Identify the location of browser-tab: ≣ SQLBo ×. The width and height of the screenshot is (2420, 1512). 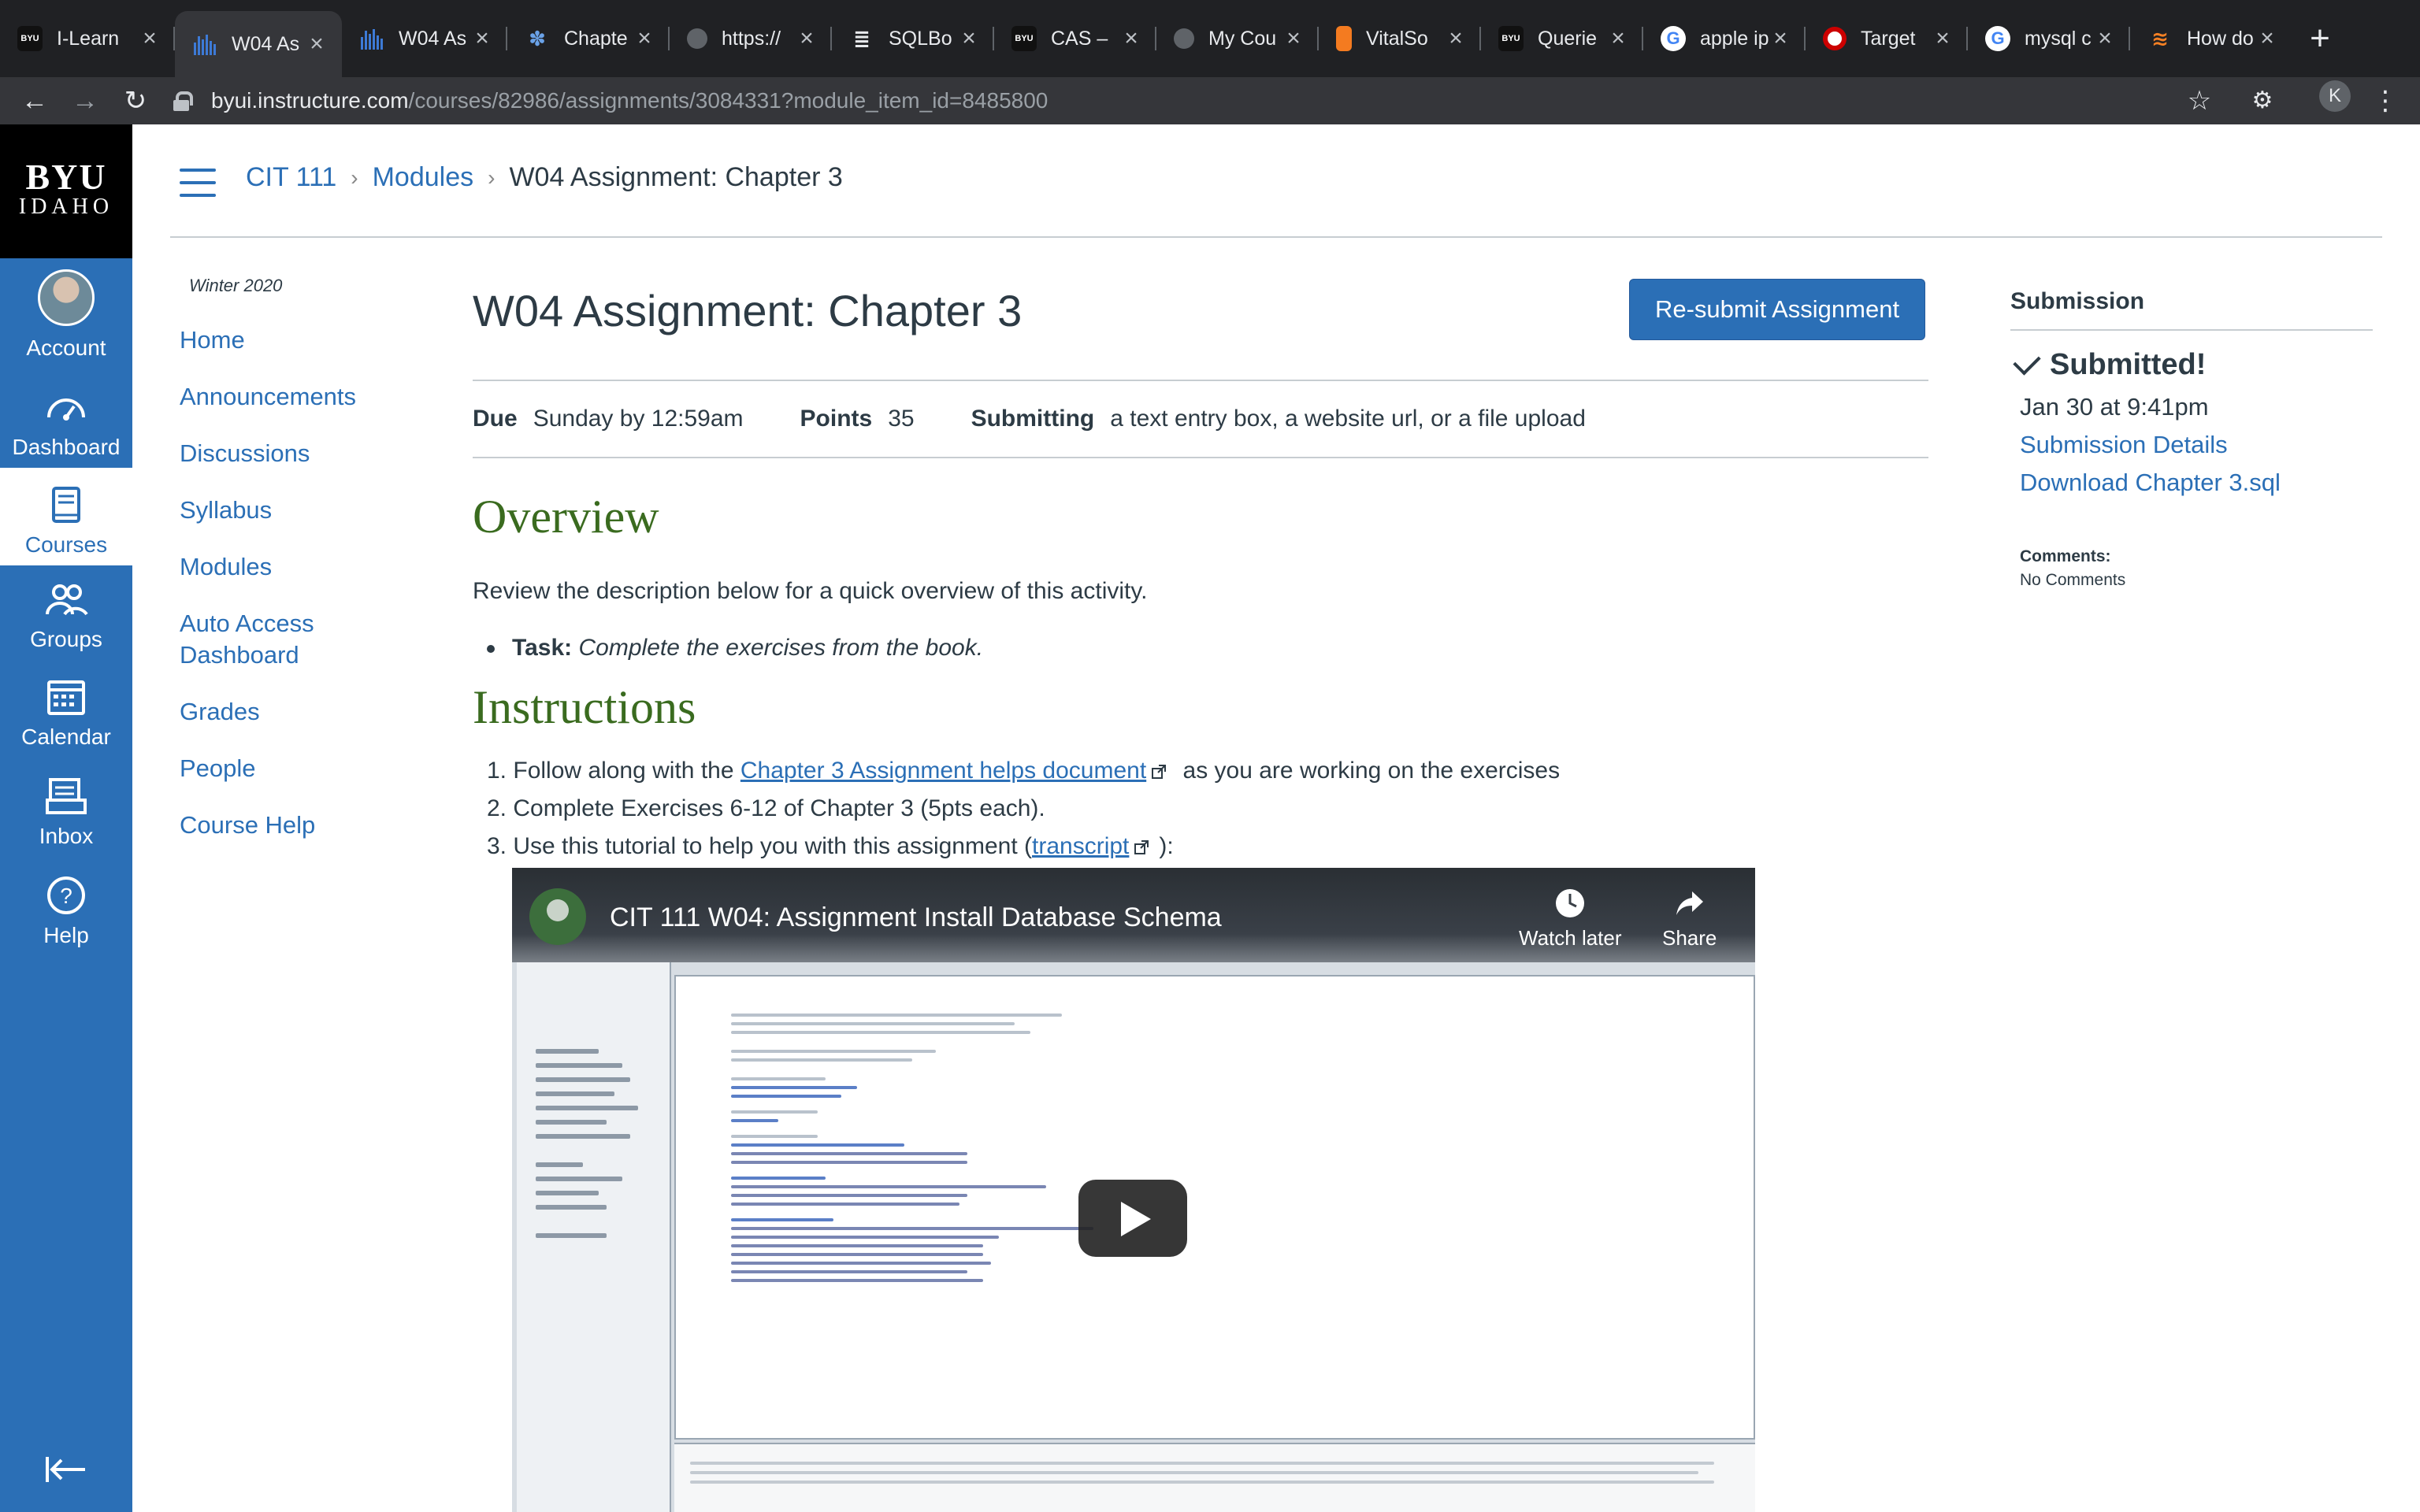
(913, 39).